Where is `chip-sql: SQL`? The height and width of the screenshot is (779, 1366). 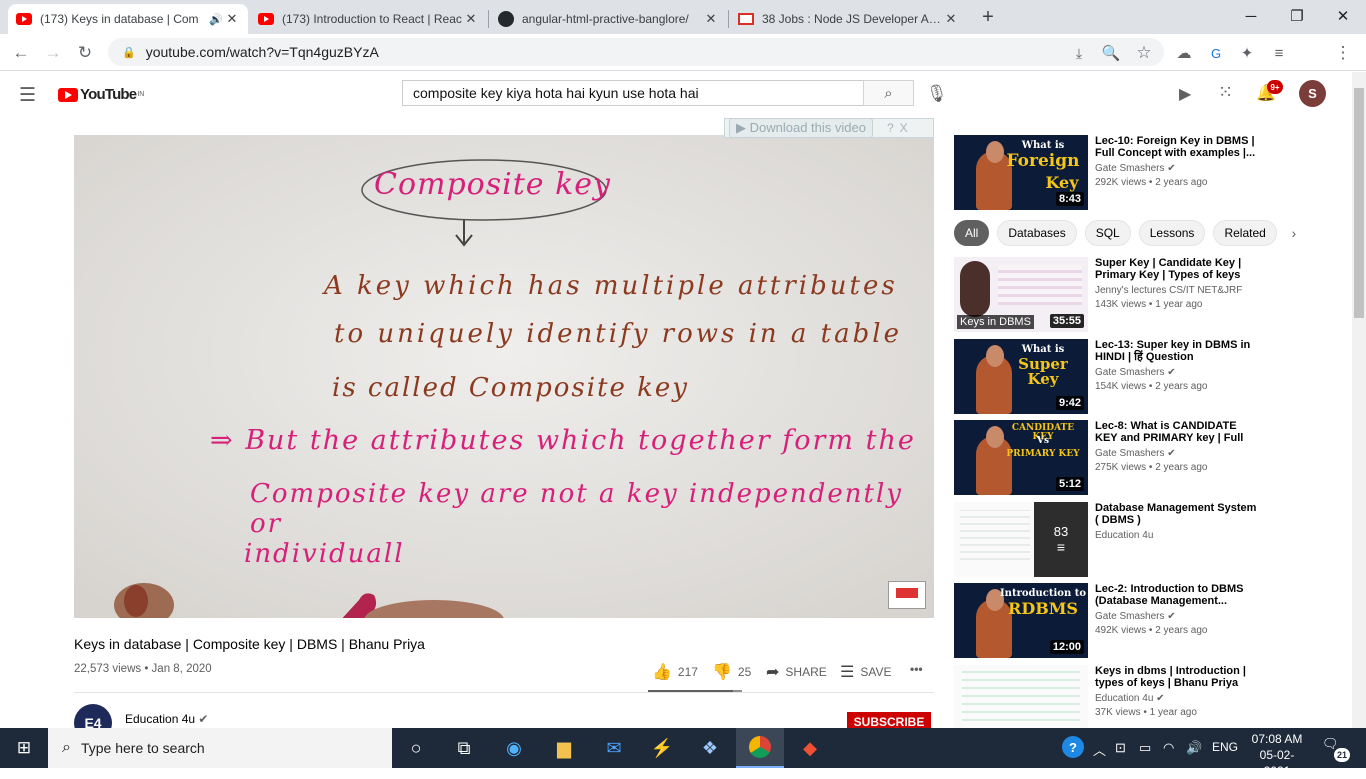
chip-sql: SQL is located at coordinates (1107, 233).